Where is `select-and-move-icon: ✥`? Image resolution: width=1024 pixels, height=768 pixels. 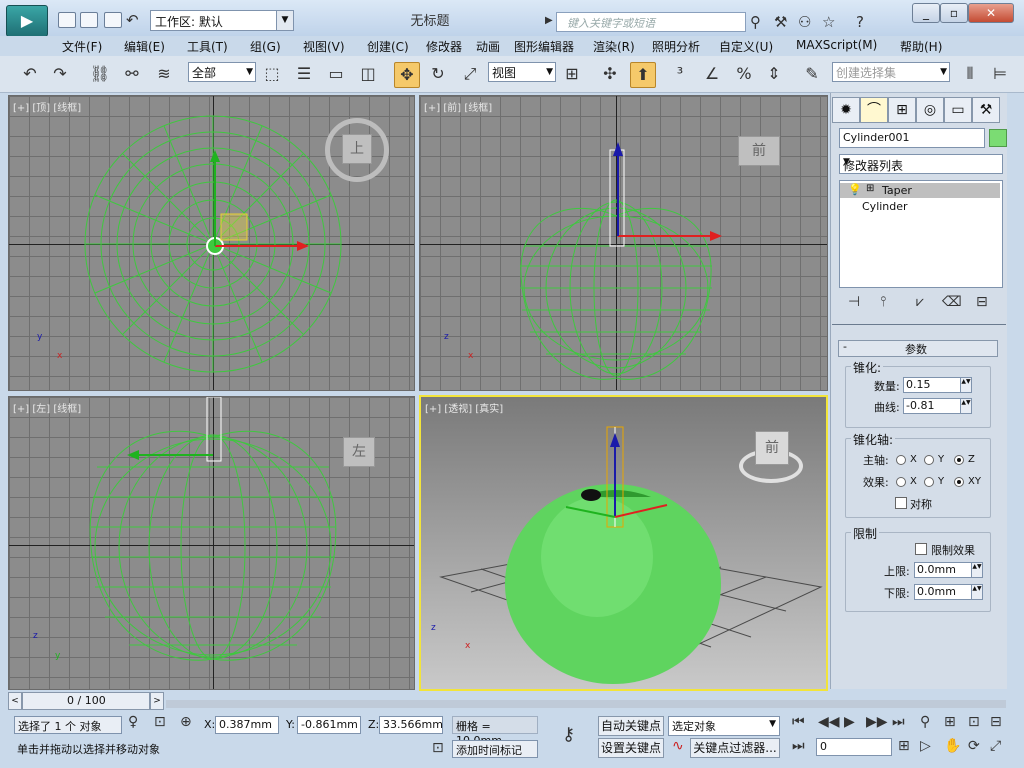
select-and-move-icon: ✥ is located at coordinates (407, 75).